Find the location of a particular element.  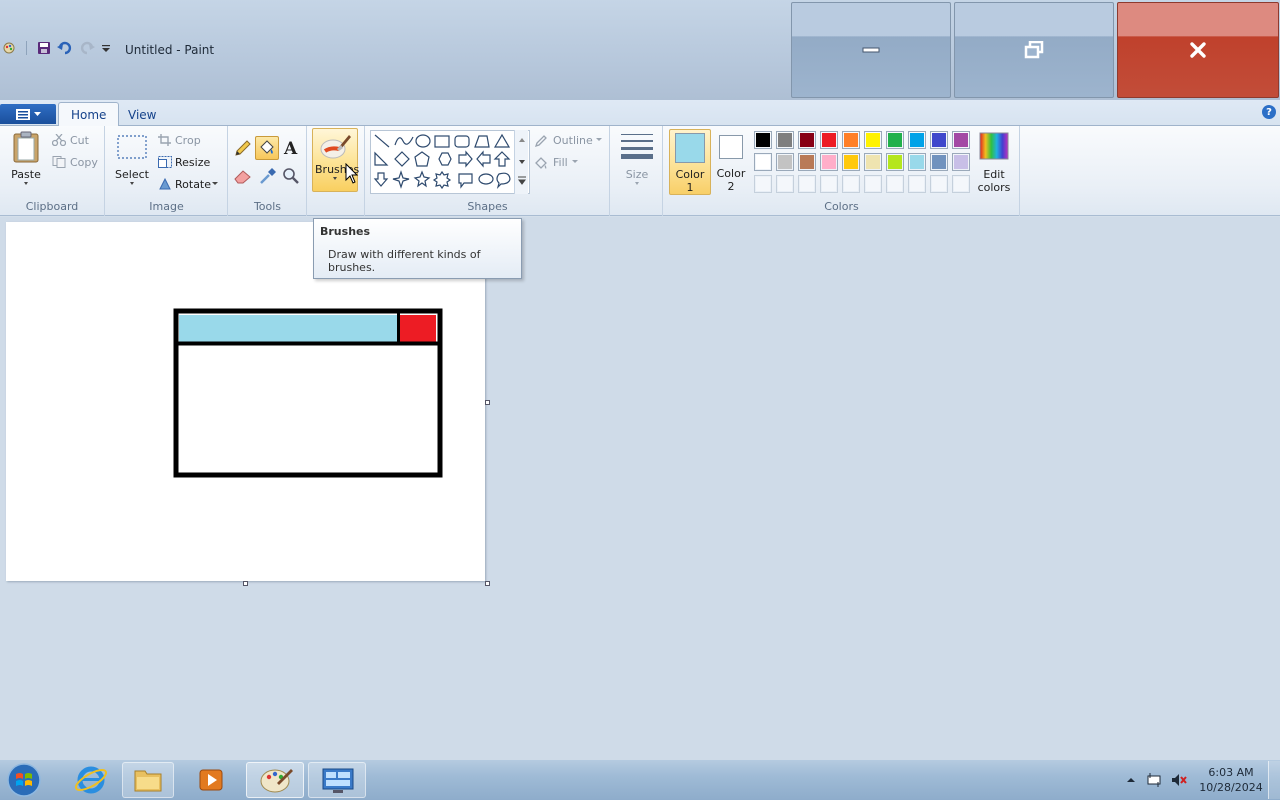

outline-icon is located at coordinates (541, 141).